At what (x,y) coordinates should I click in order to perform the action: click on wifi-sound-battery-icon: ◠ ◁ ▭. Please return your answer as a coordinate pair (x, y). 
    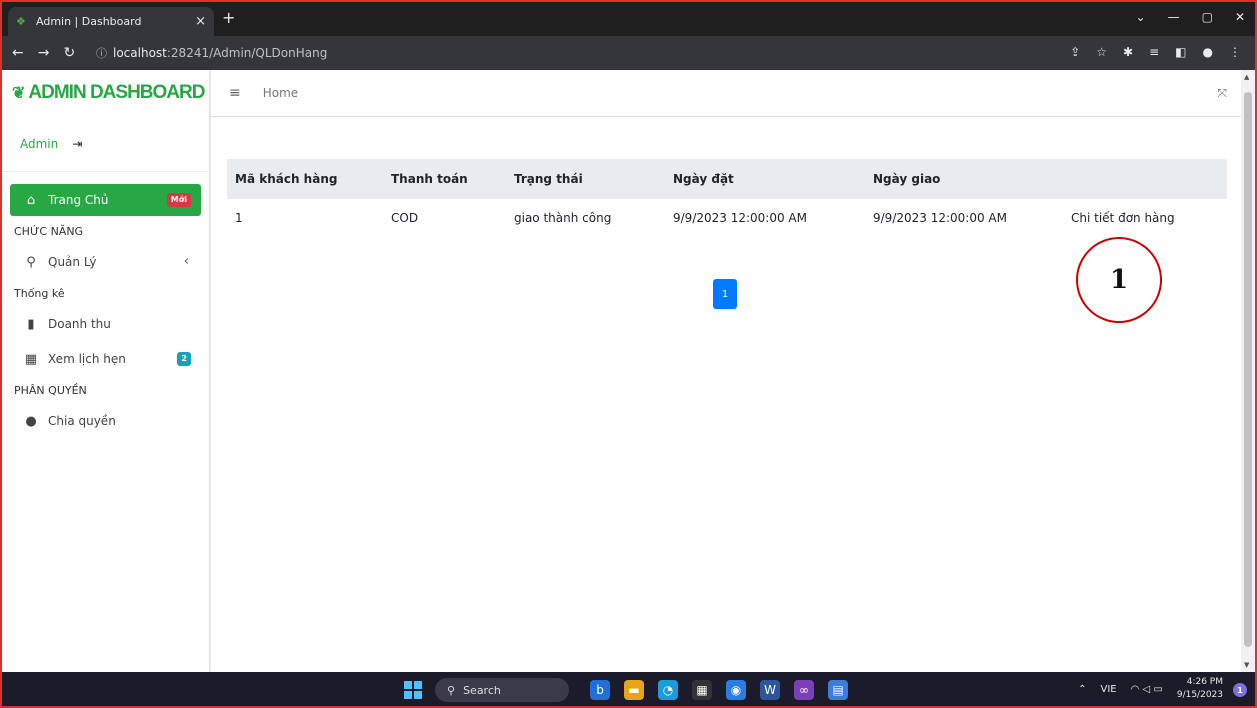
    Looking at the image, I should click on (1147, 689).